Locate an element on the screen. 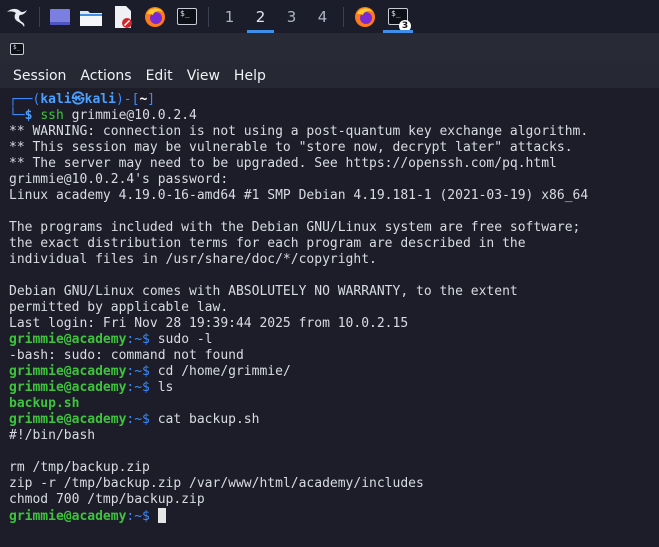 This screenshot has width=659, height=547. text-cursor is located at coordinates (161, 515).